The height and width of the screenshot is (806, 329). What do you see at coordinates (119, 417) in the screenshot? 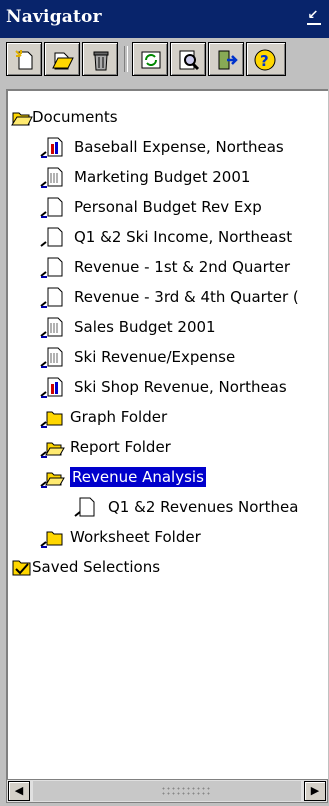
I see `tree-node-label: Graph Folder` at bounding box center [119, 417].